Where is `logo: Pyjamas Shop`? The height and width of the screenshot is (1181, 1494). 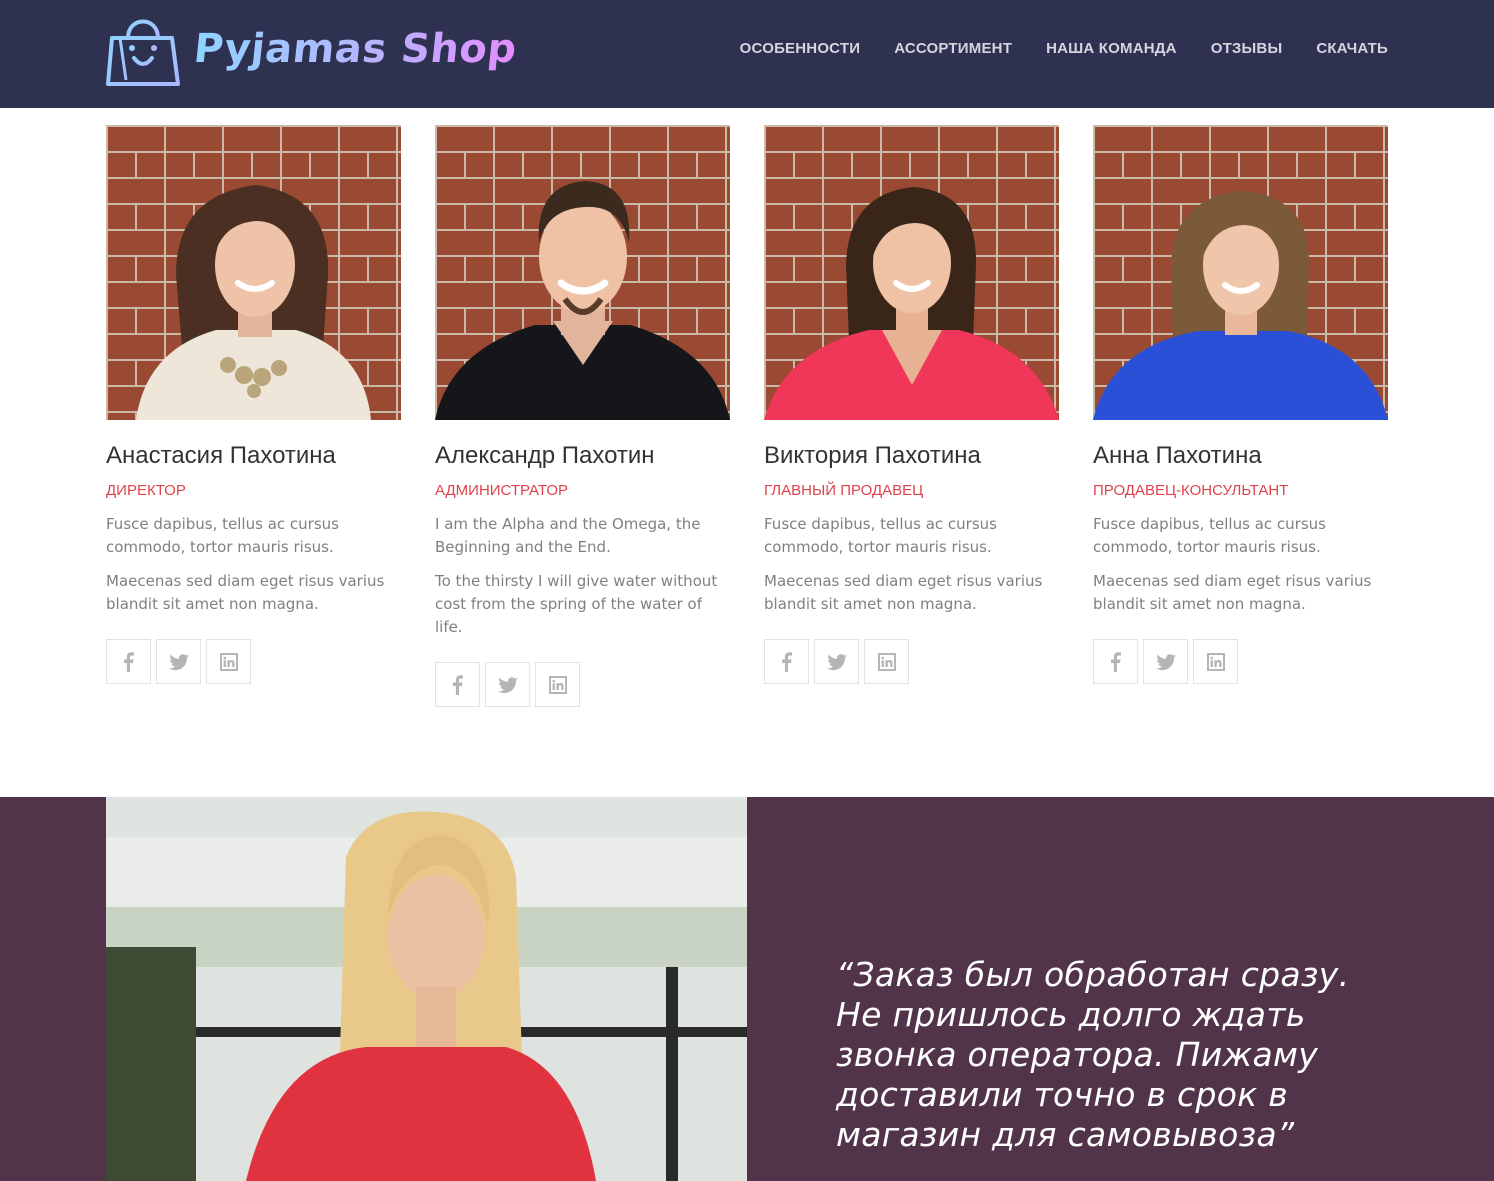
logo: Pyjamas Shop is located at coordinates (313, 49).